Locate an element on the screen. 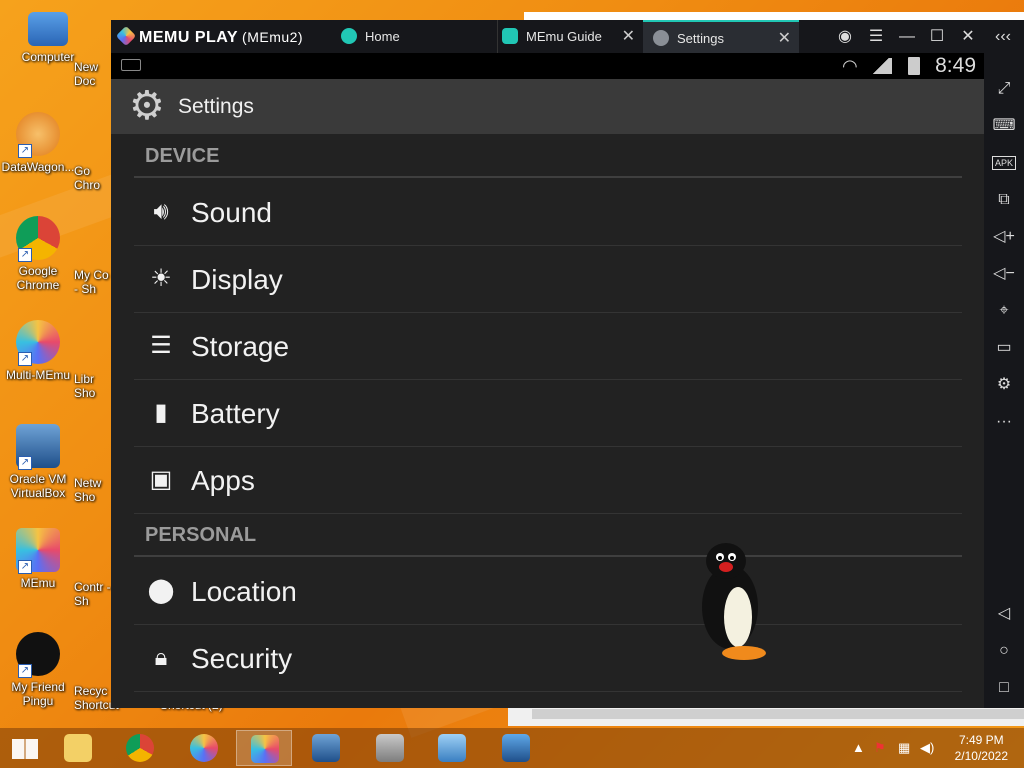 The image size is (1024, 768). tab-label: Home is located at coordinates (382, 36).